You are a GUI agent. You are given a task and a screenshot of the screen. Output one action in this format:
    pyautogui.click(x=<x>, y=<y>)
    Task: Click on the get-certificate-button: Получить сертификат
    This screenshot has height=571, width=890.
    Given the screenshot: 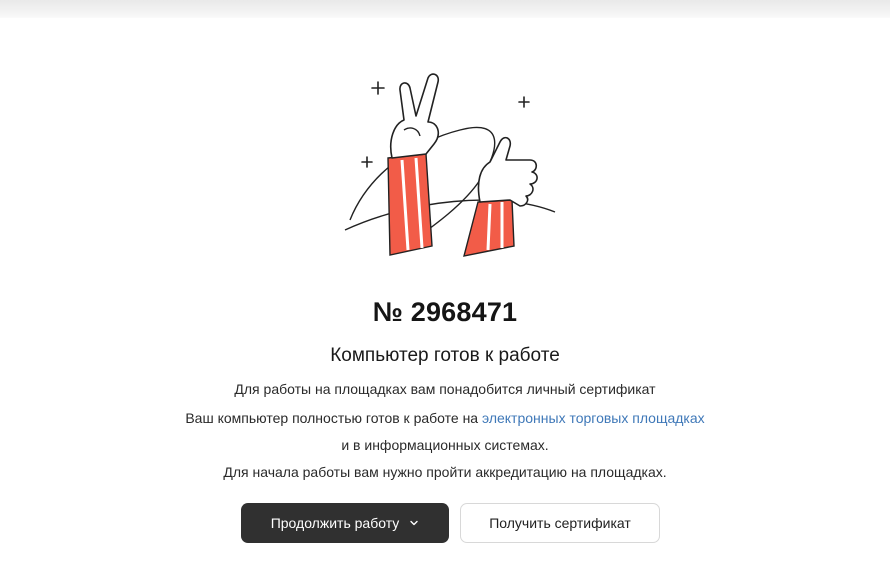 What is the action you would take?
    pyautogui.click(x=560, y=523)
    